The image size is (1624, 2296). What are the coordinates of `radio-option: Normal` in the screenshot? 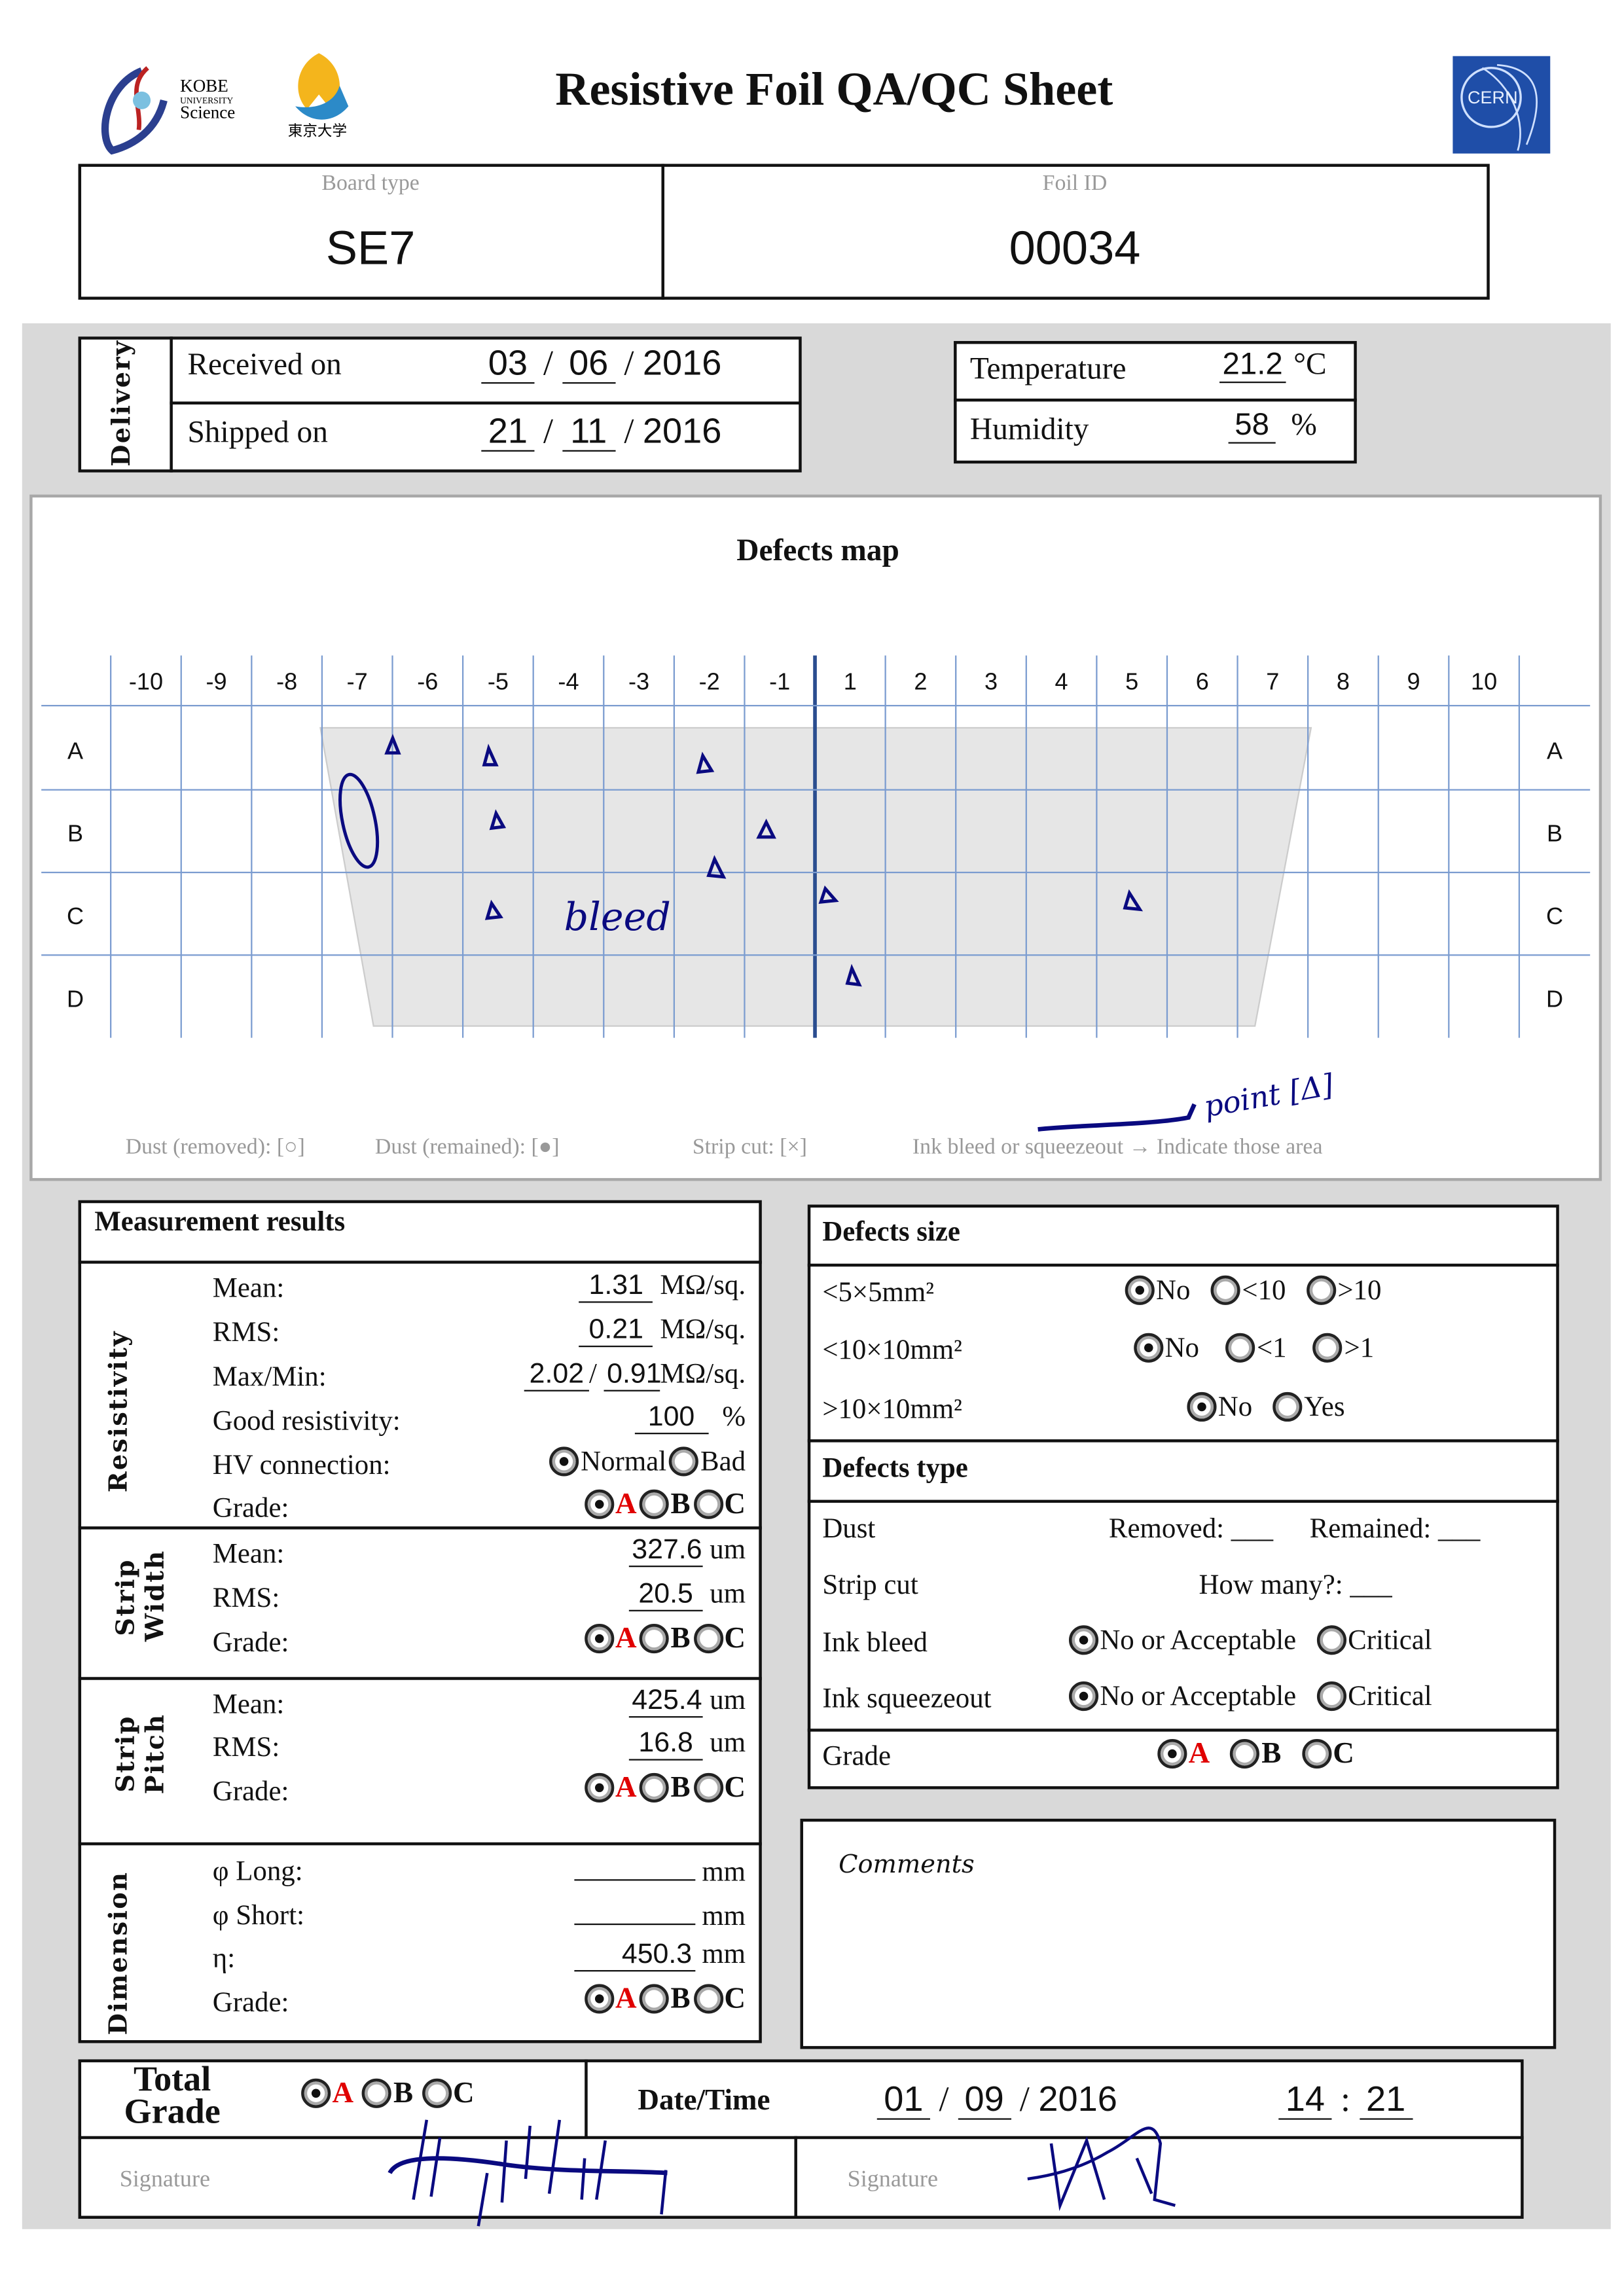 It's located at (608, 1461).